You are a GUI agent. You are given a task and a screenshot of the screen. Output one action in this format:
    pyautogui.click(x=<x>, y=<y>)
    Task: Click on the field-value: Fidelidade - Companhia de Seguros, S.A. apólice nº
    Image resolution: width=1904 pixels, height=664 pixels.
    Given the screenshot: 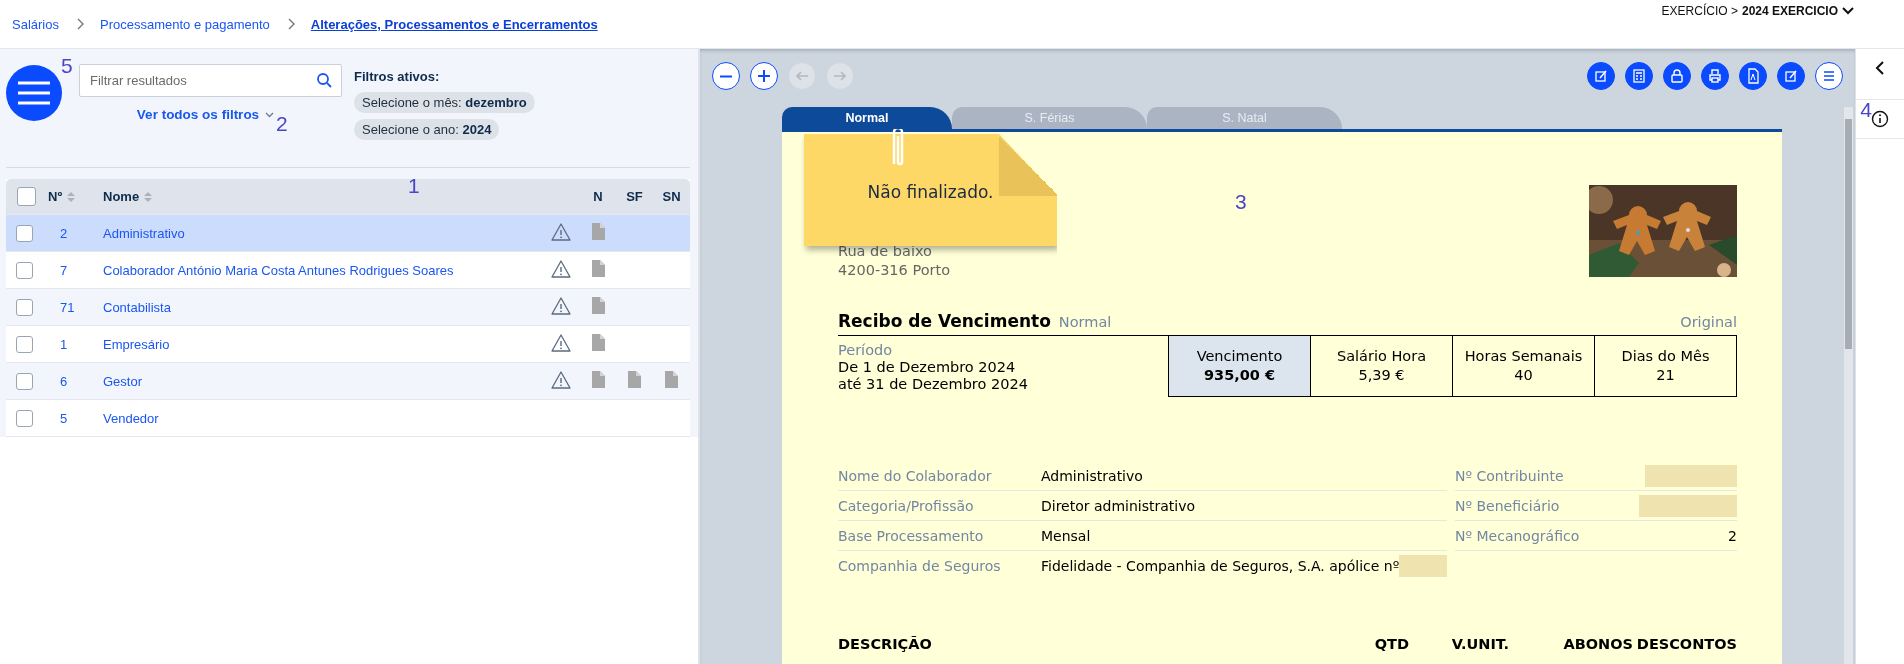 What is the action you would take?
    pyautogui.click(x=1220, y=565)
    